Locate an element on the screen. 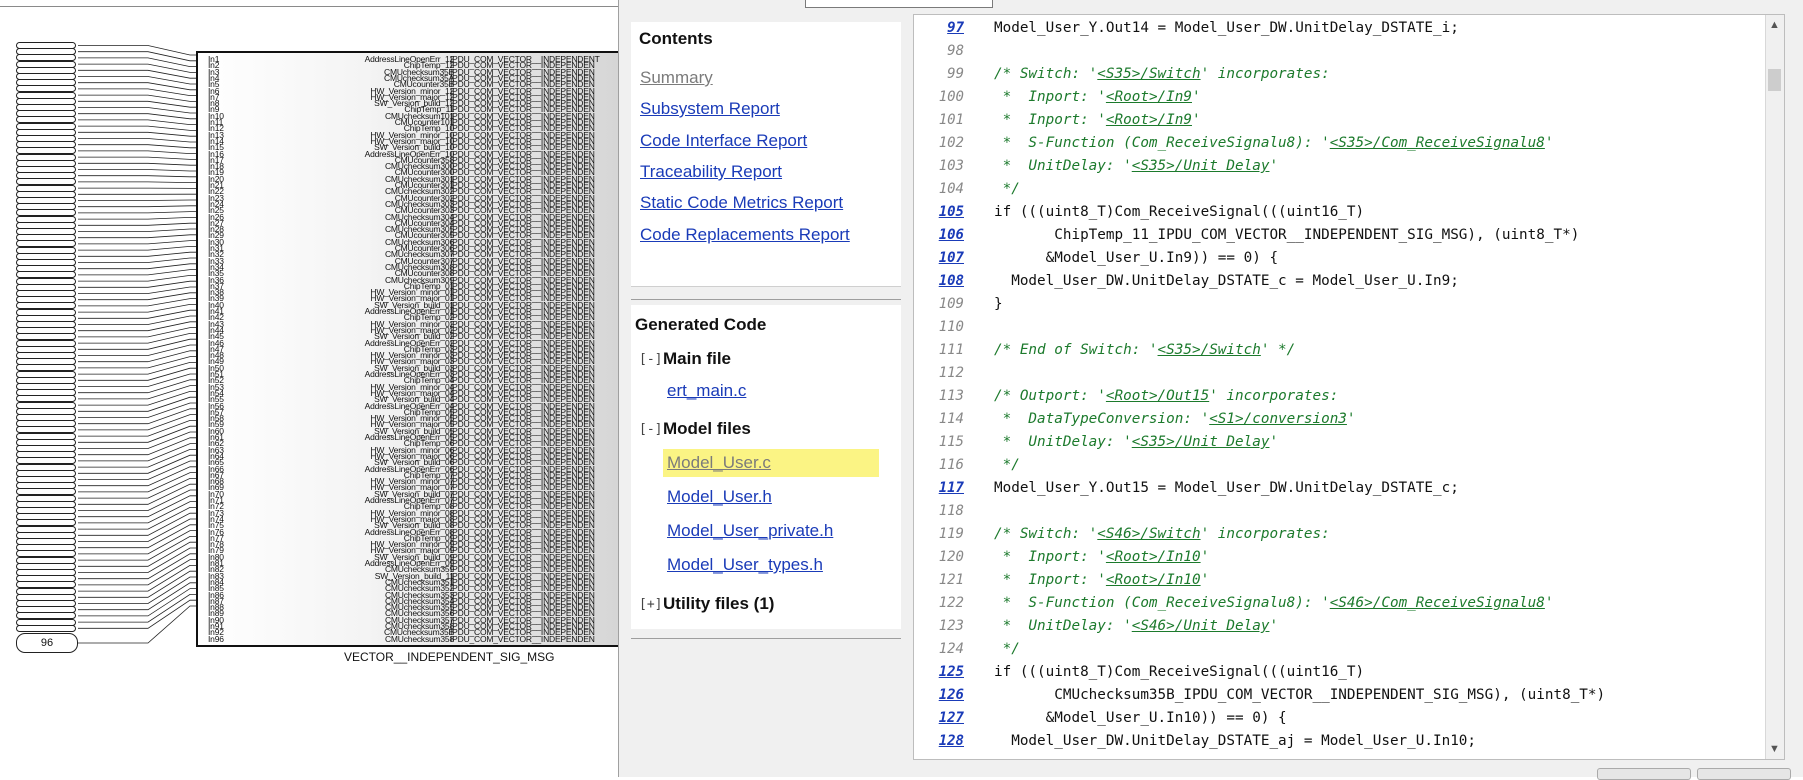 The image size is (1803, 780). line-number: 103 is located at coordinates (939, 166).